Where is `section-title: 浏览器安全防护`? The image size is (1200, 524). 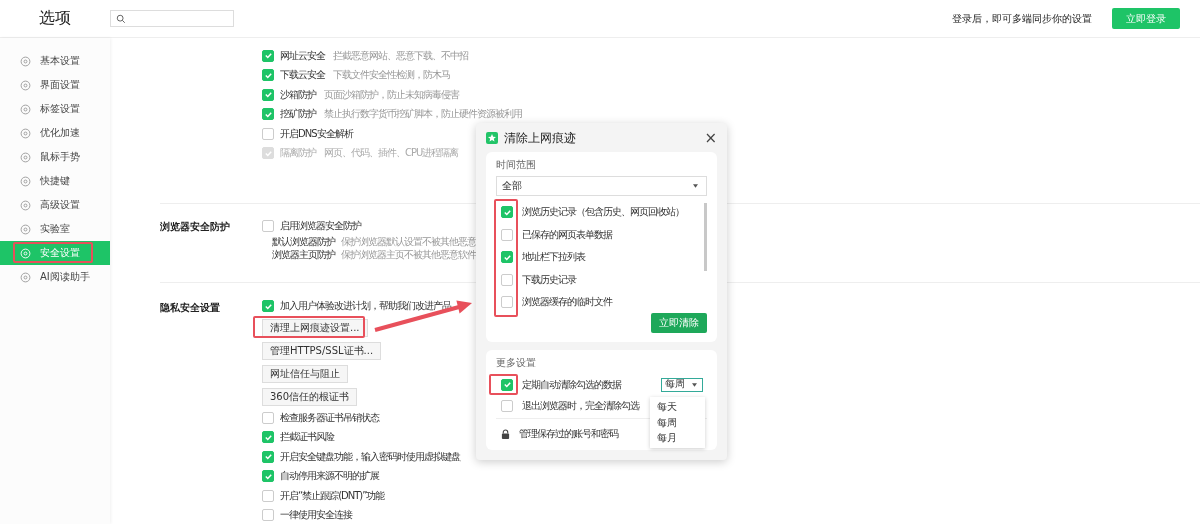 section-title: 浏览器安全防护 is located at coordinates (195, 226).